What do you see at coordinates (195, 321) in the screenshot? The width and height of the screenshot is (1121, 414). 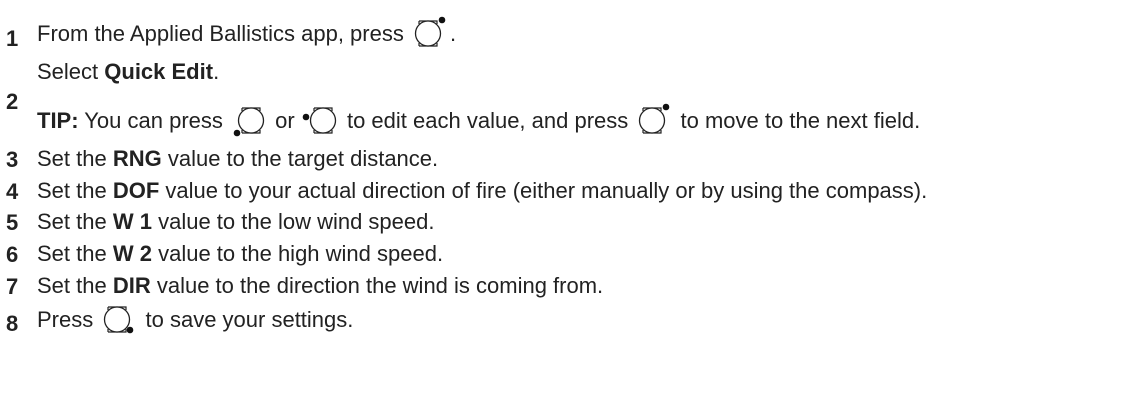 I see `step-text: Press to save your settings.` at bounding box center [195, 321].